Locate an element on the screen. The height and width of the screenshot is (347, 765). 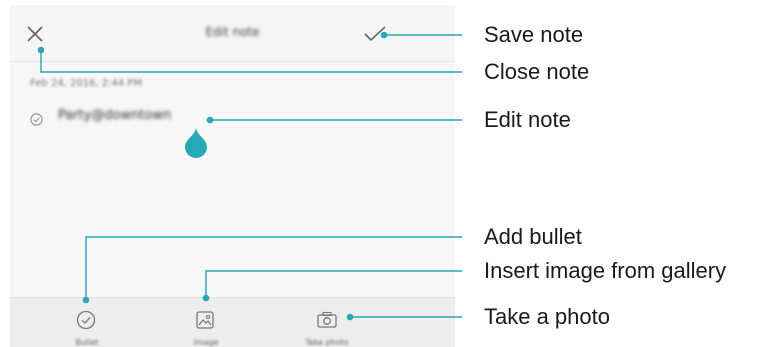
callout-add-bullet: Add bullet is located at coordinates (533, 236).